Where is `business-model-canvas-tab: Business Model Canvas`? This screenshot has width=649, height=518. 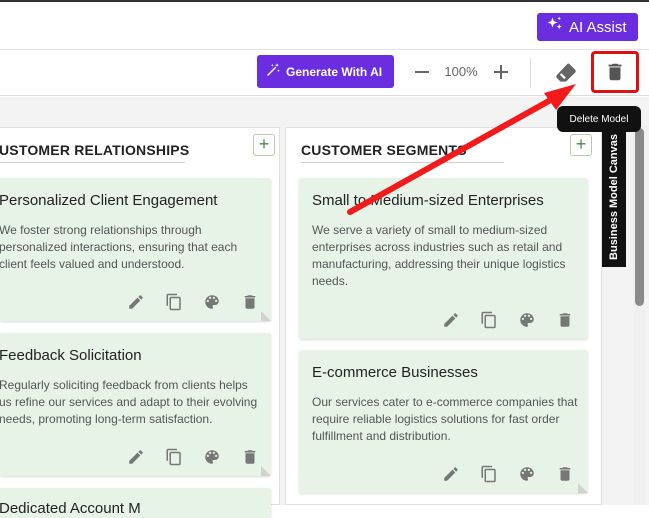
business-model-canvas-tab: Business Model Canvas is located at coordinates (614, 197).